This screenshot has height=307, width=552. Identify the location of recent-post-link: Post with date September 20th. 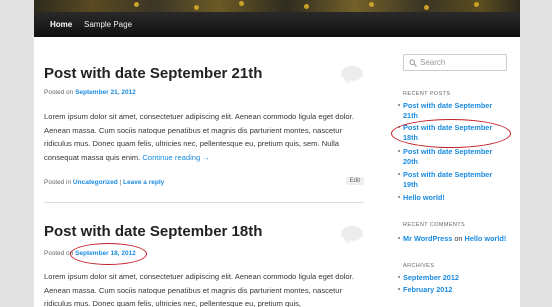
(448, 156).